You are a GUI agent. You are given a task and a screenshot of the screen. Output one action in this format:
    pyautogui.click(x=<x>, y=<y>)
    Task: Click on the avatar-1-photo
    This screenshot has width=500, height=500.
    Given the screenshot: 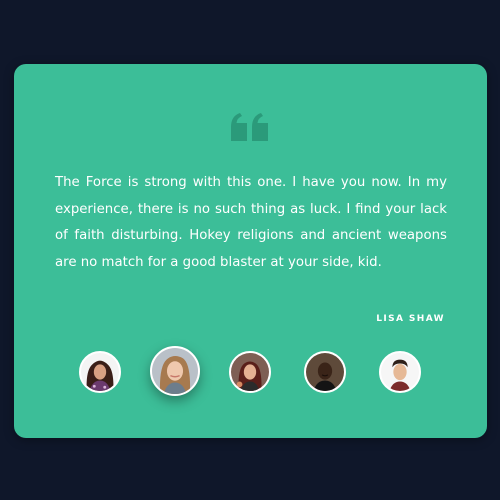 What is the action you would take?
    pyautogui.click(x=100, y=372)
    